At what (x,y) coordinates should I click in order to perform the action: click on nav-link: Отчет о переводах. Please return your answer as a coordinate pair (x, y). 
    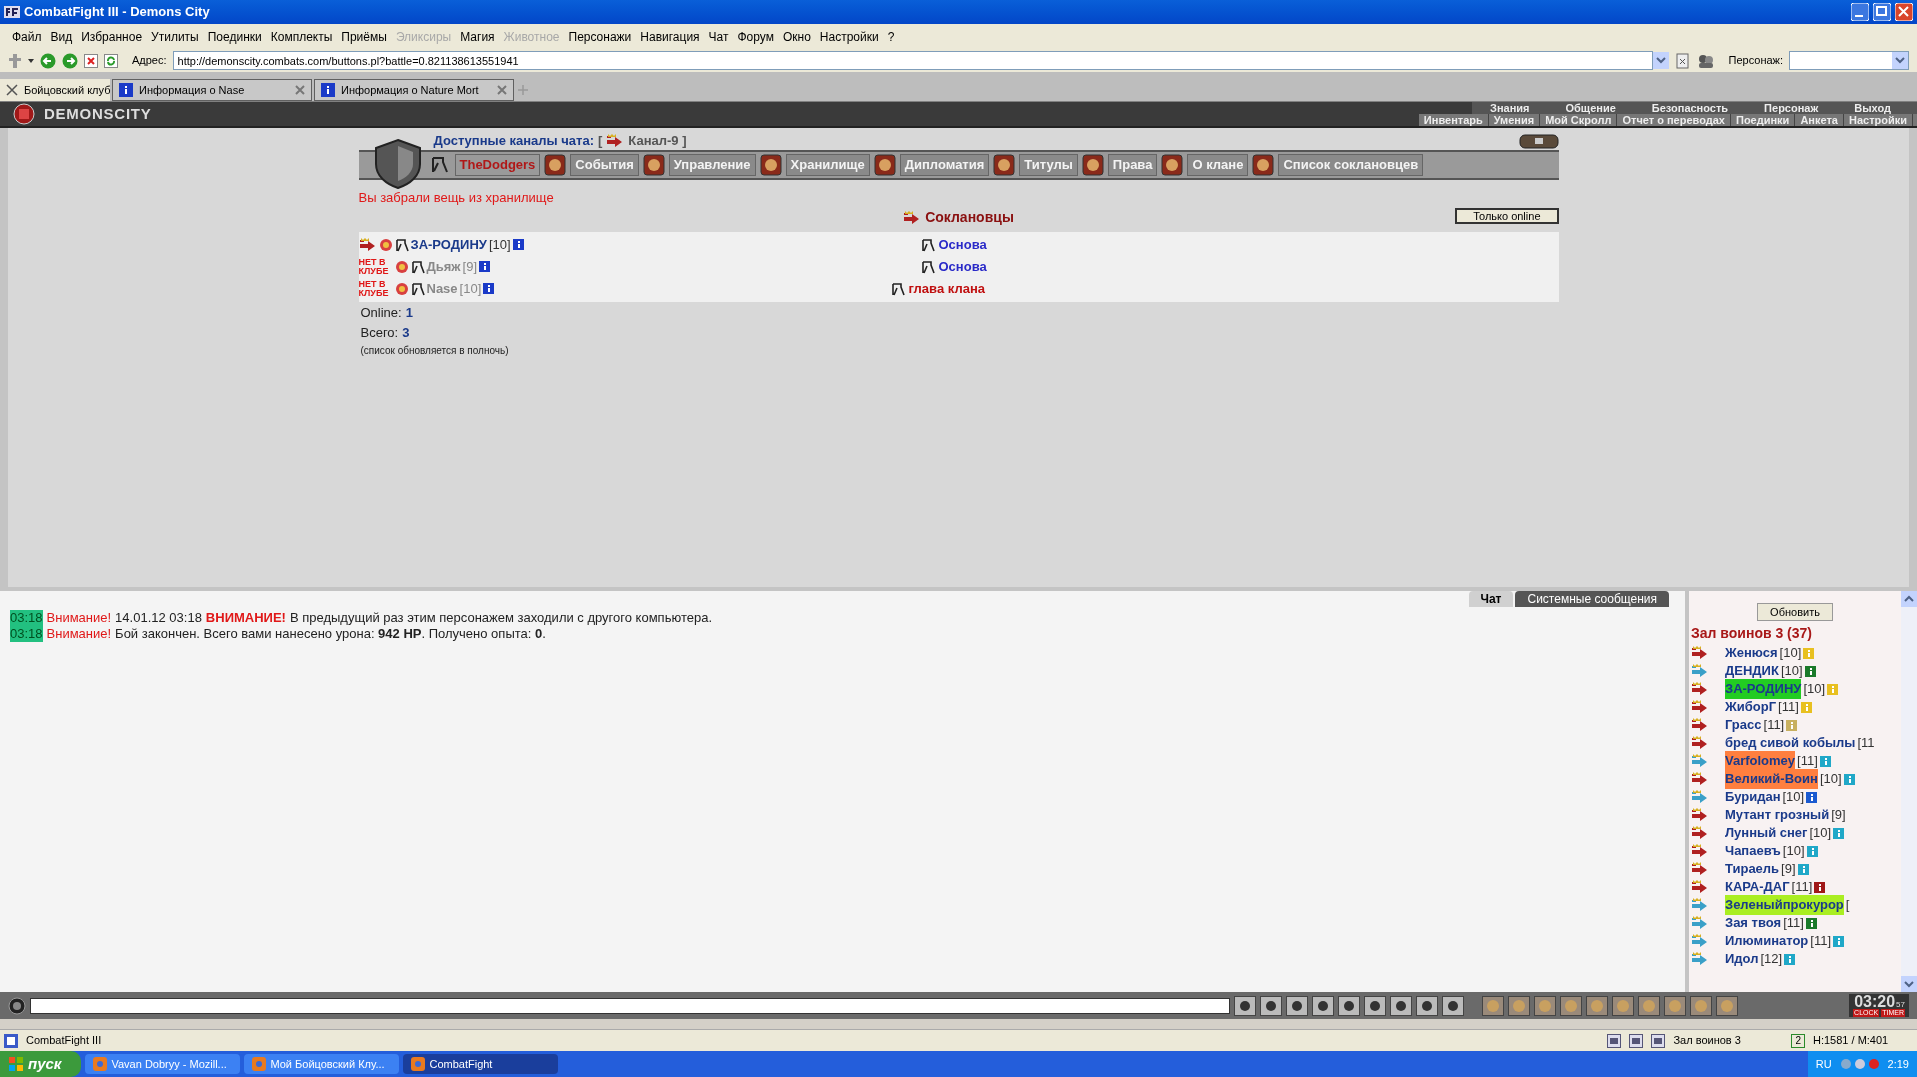
    Looking at the image, I should click on (1674, 120).